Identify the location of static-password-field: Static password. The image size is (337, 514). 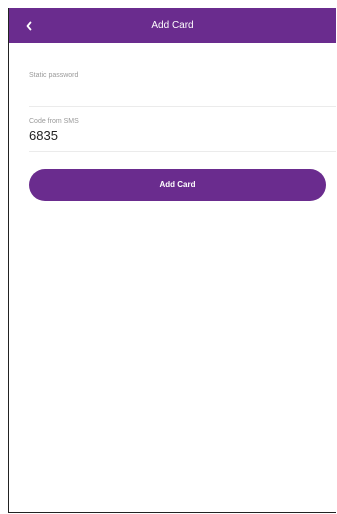
(182, 75).